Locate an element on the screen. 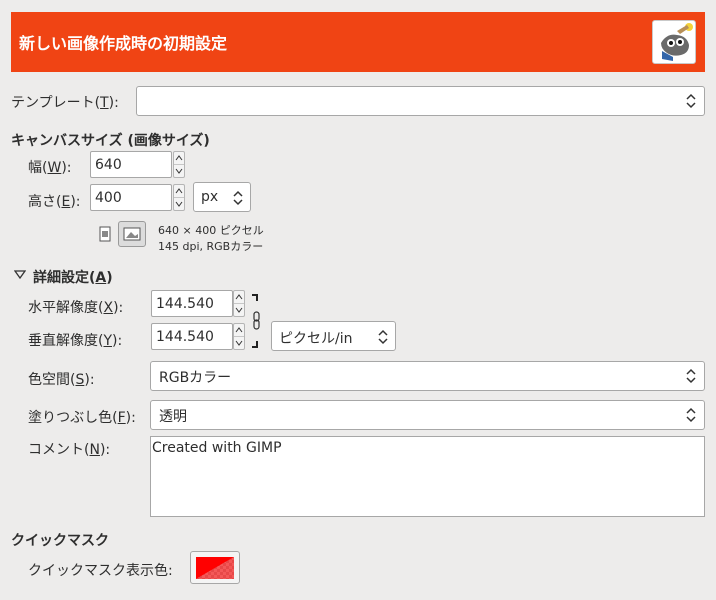 The height and width of the screenshot is (600, 716). height-increment-button is located at coordinates (179, 191).